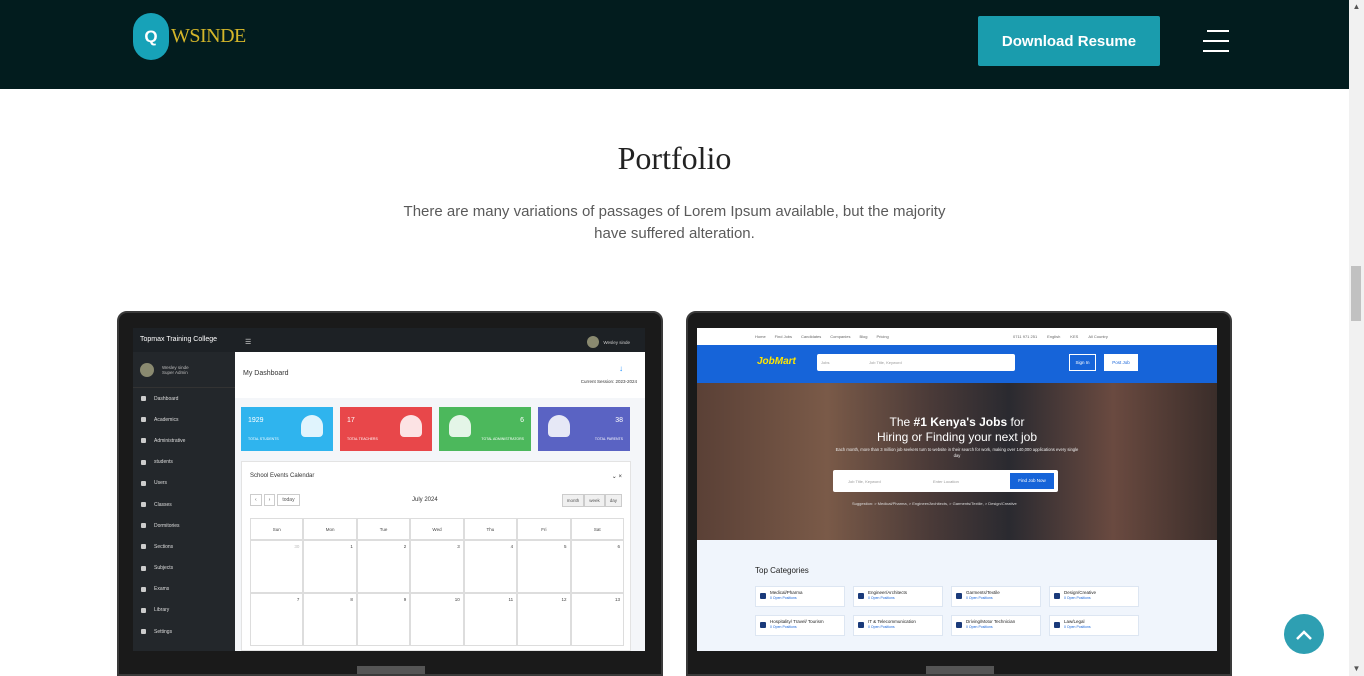  I want to click on calendar-nav: ‹ › today, so click(275, 500).